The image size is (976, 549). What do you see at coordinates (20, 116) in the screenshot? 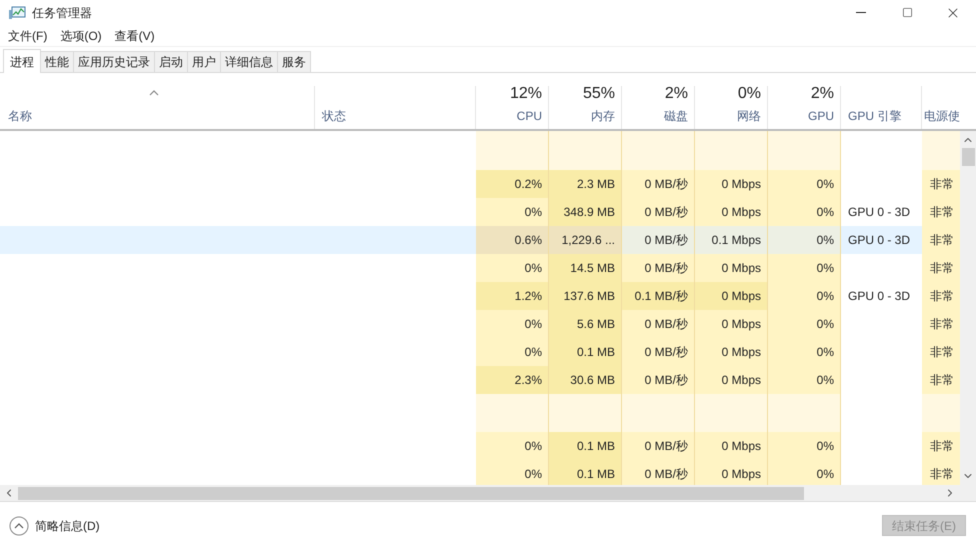
I see `column-header: 名称` at bounding box center [20, 116].